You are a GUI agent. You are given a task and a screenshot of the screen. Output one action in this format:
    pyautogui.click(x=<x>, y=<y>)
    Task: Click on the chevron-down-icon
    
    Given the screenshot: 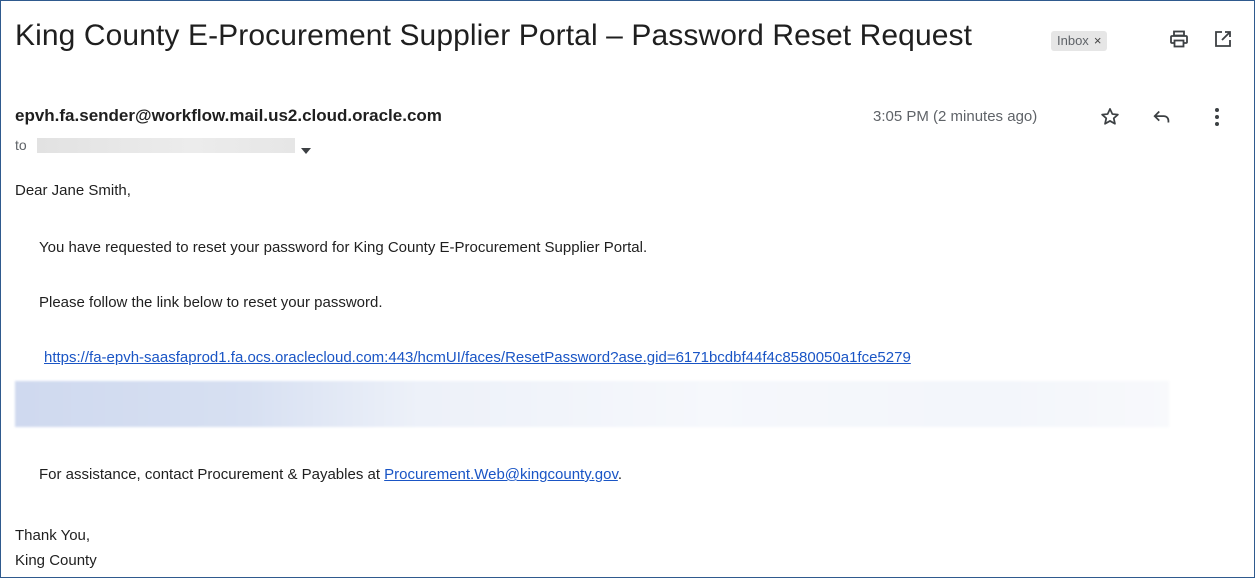 What is the action you would take?
    pyautogui.click(x=306, y=151)
    